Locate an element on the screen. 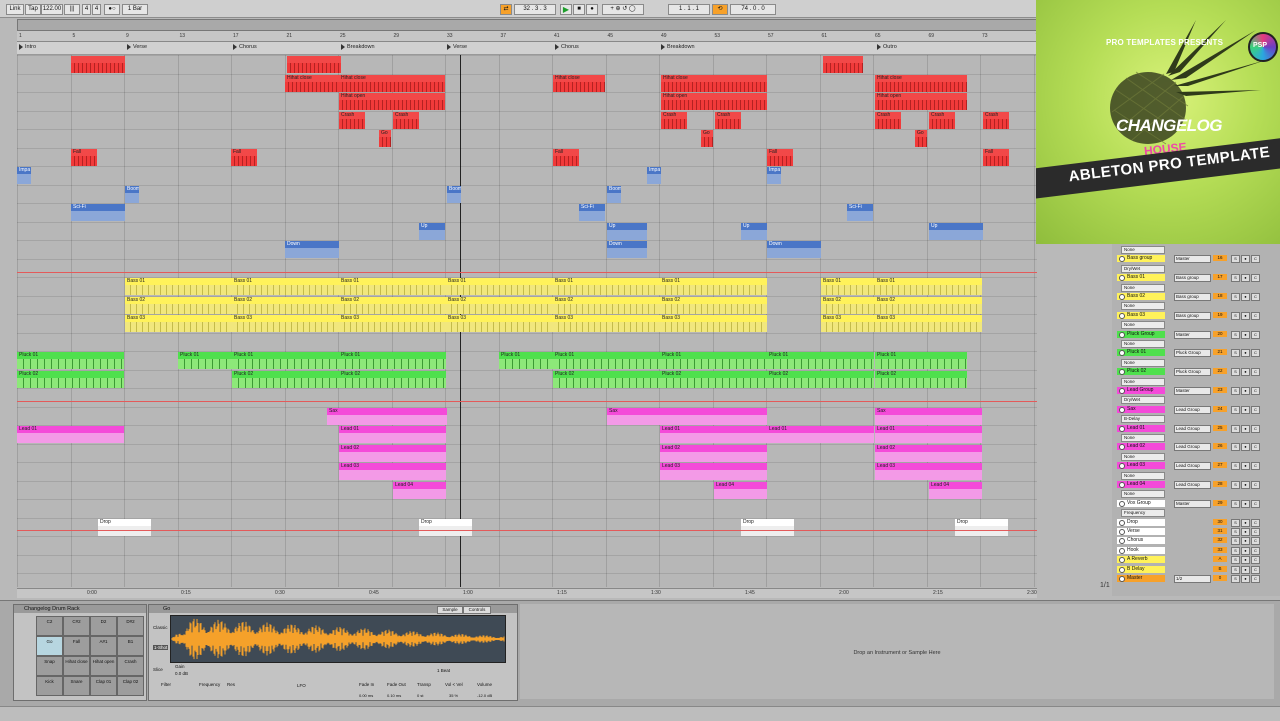 This screenshot has width=1280, height=721. clip-go: Go is located at coordinates (707, 138).